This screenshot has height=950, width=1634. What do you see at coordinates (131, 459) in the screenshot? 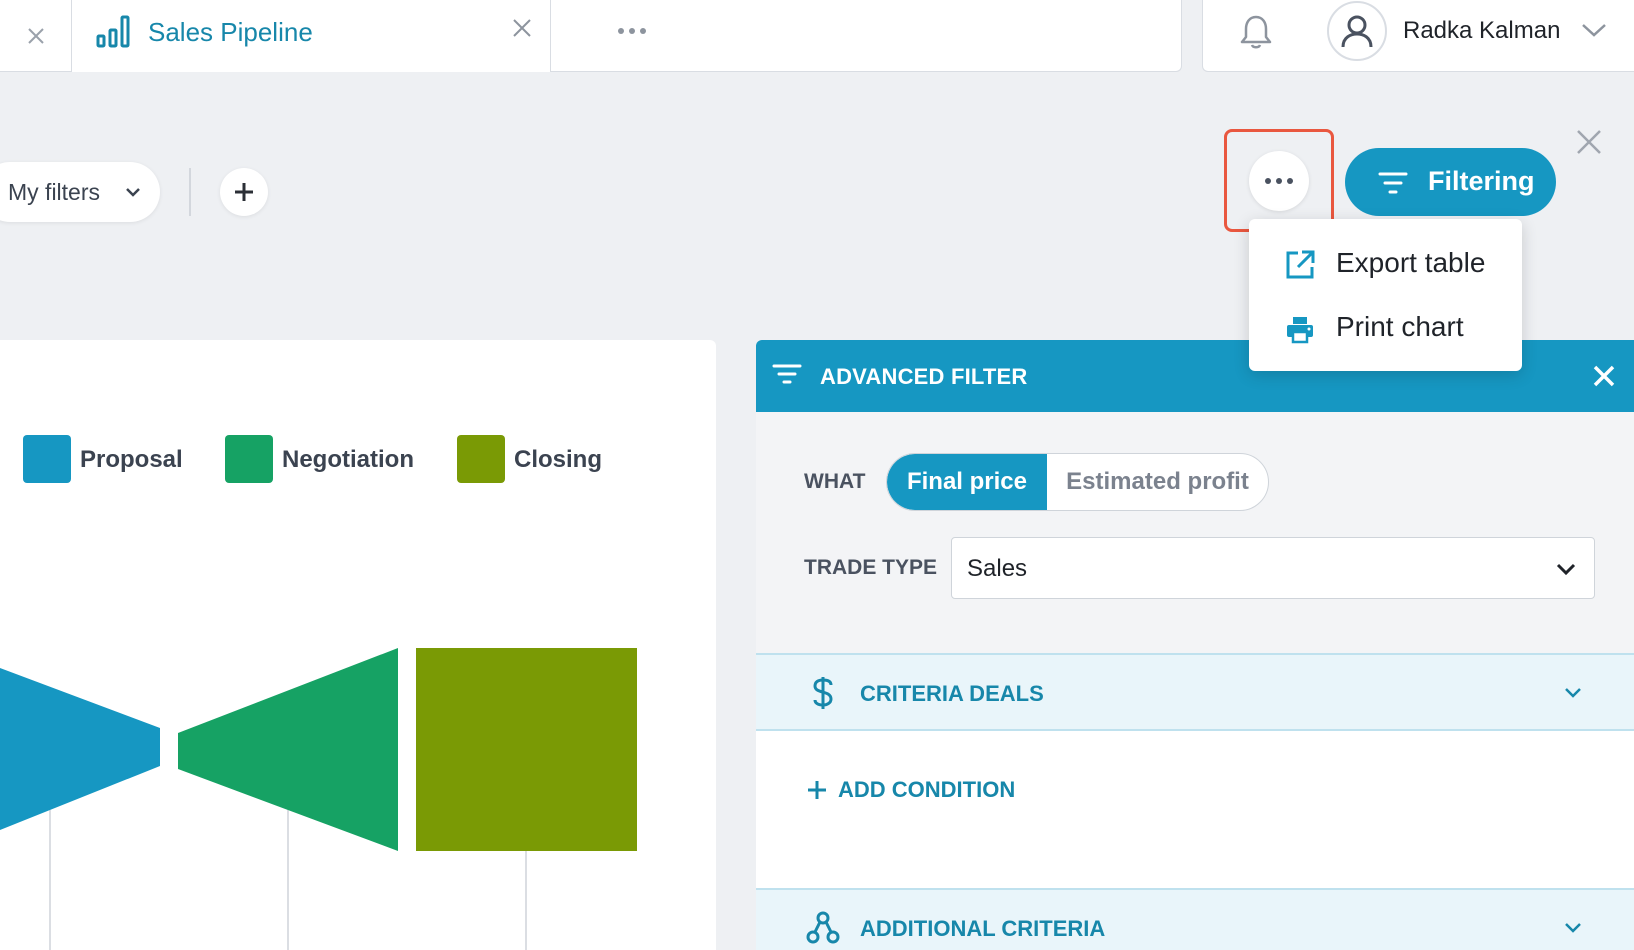
I see `legend-label: Proposal` at bounding box center [131, 459].